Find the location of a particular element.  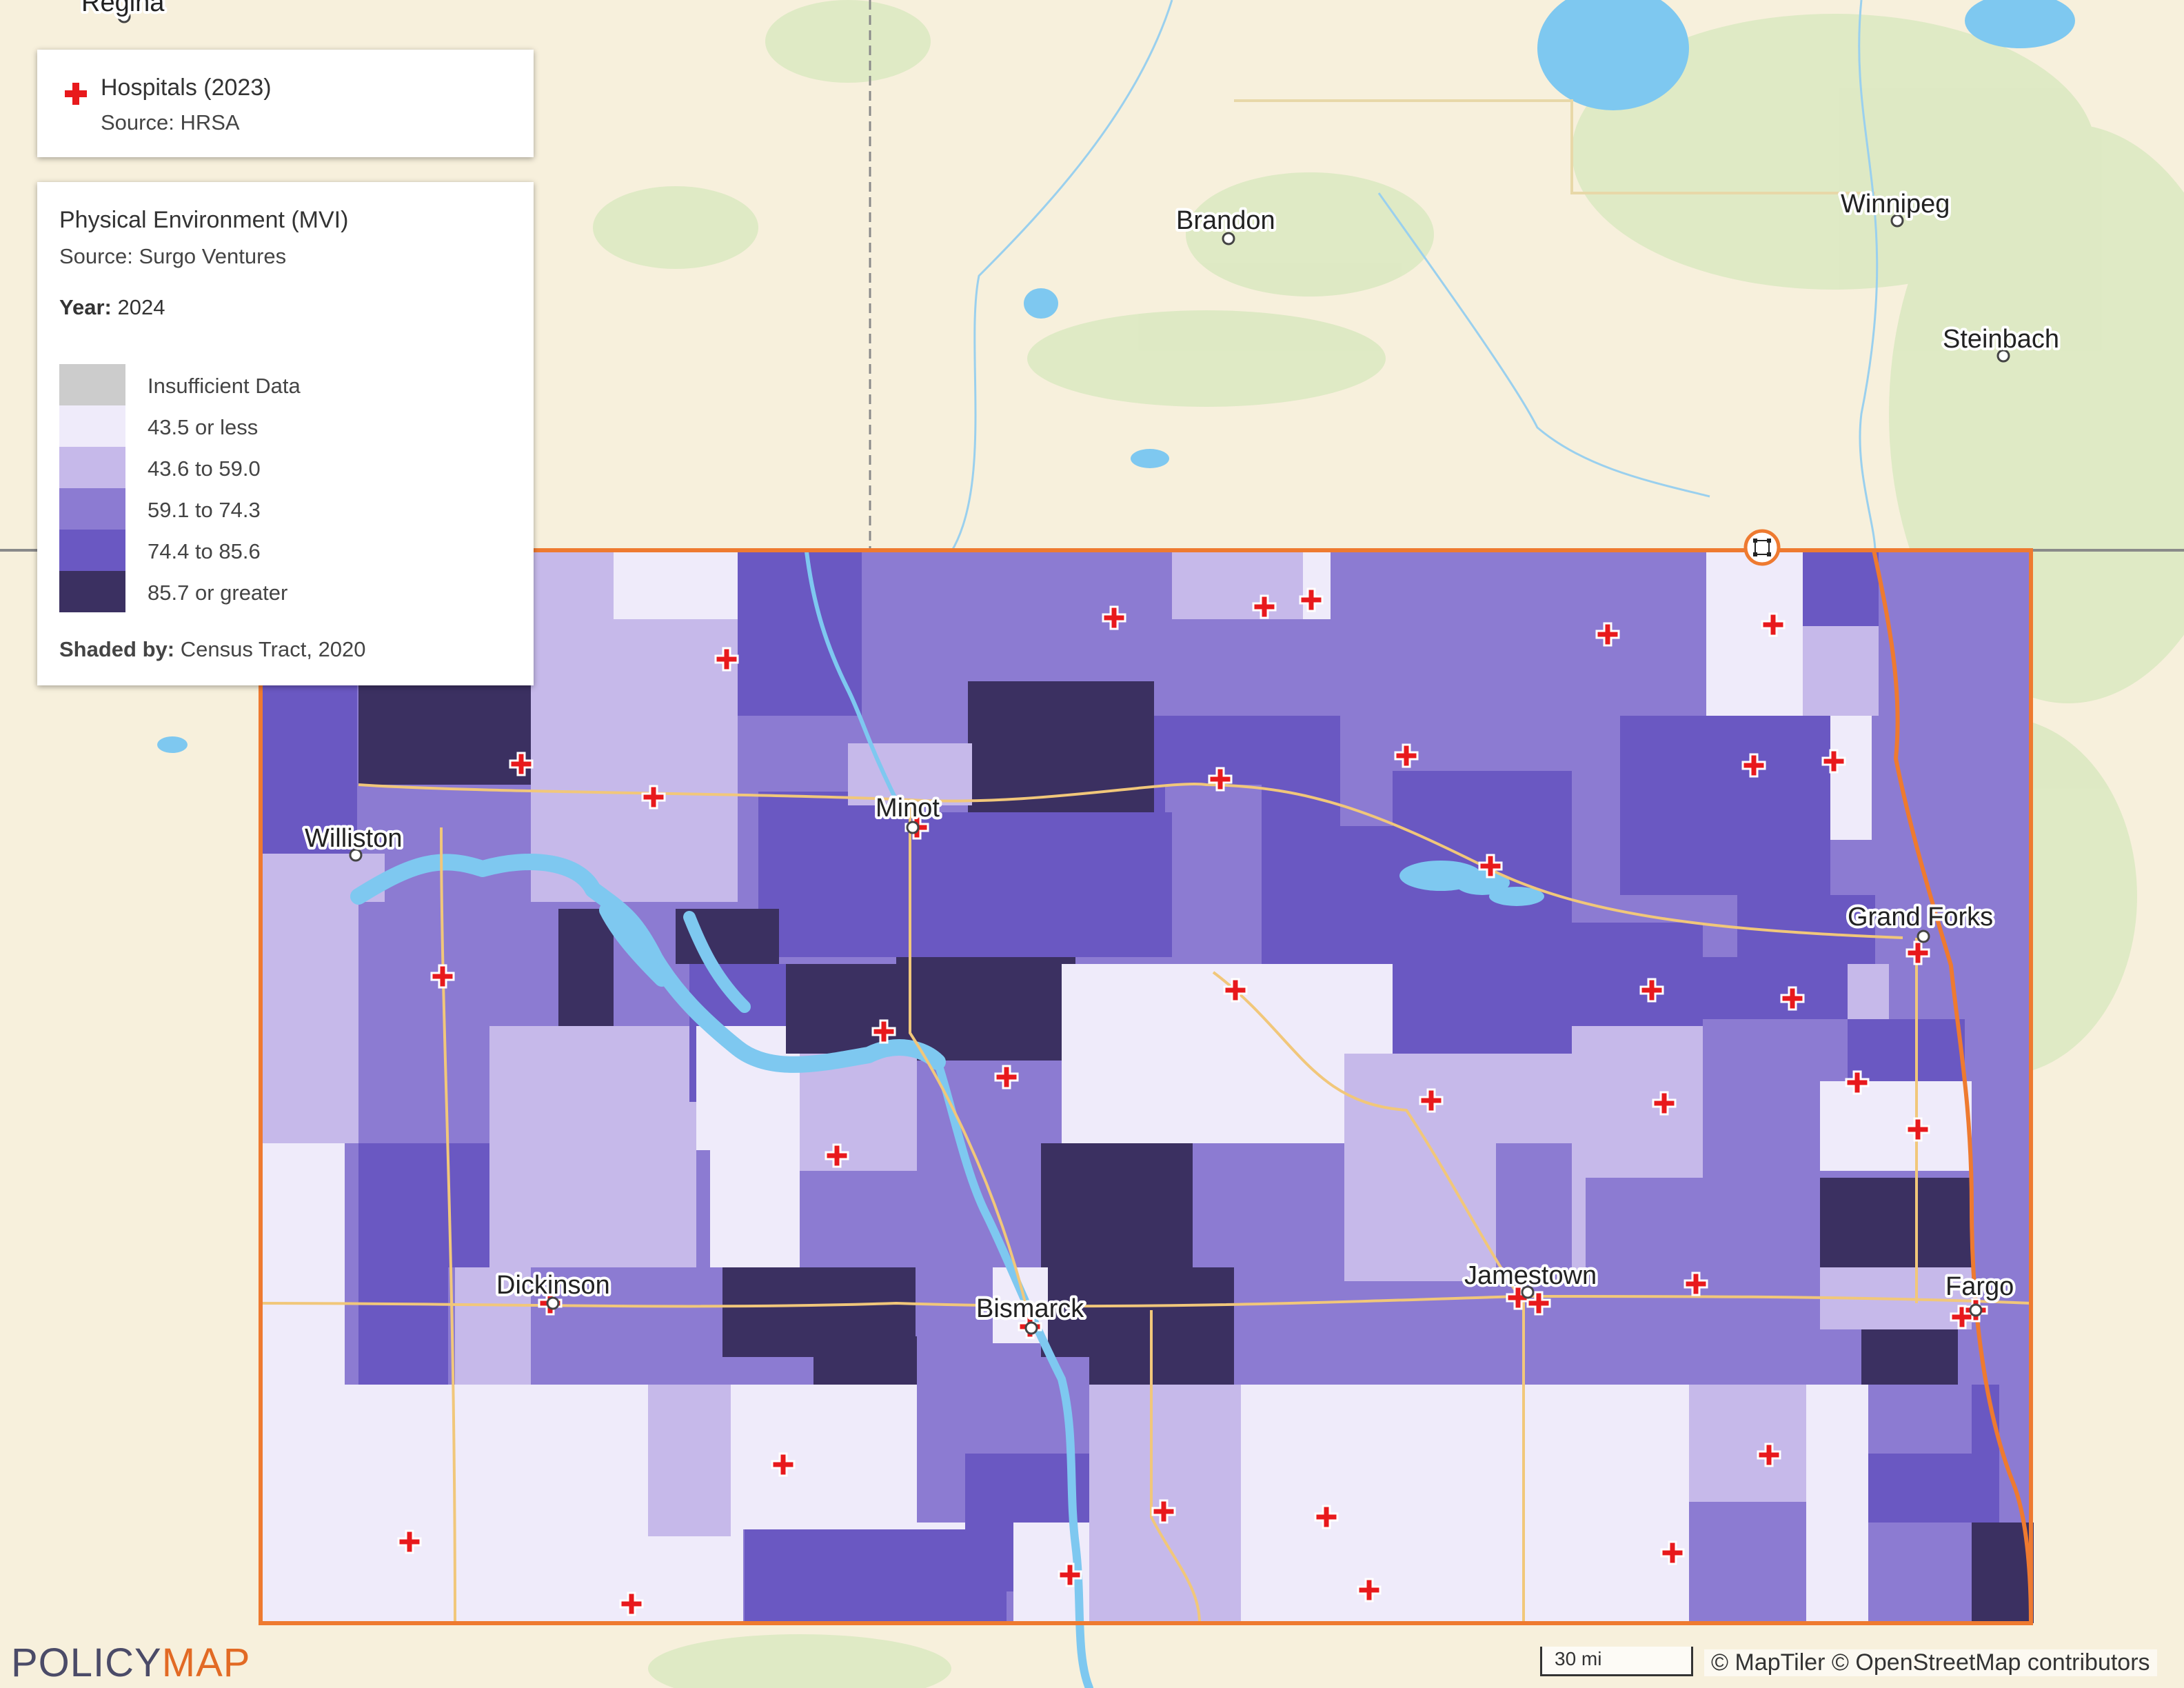

city-label-brandon: Brandon is located at coordinates (1225, 220).